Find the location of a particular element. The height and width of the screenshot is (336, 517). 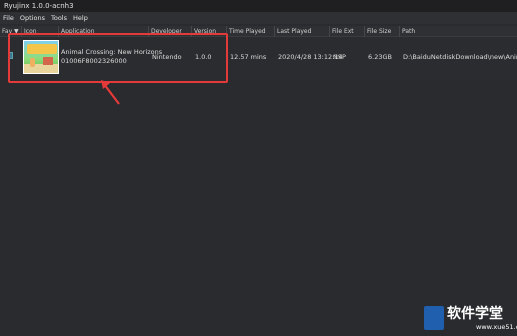

watermark-url: www.xue51.com is located at coordinates (496, 327).